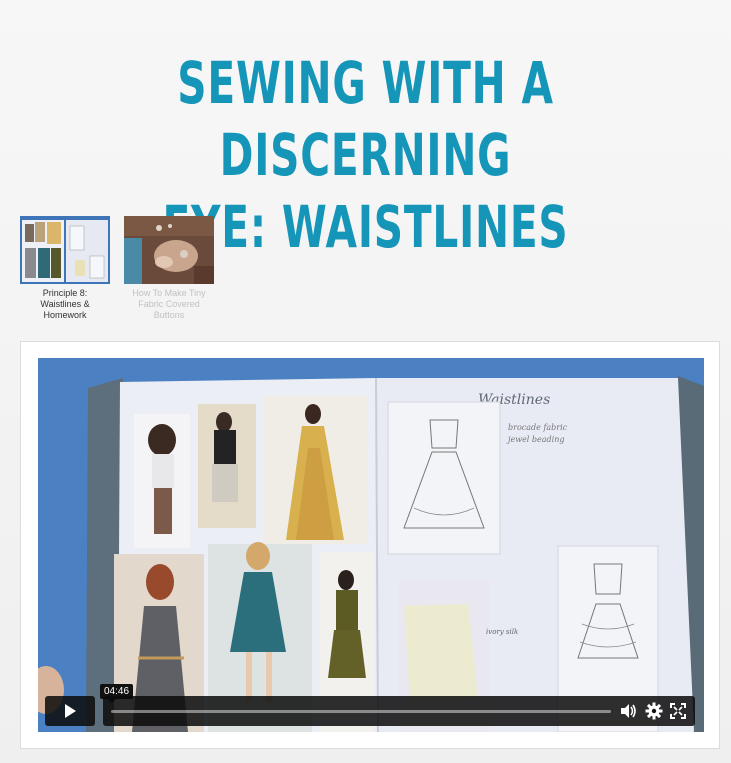  I want to click on fullscreen-button, so click(678, 713).